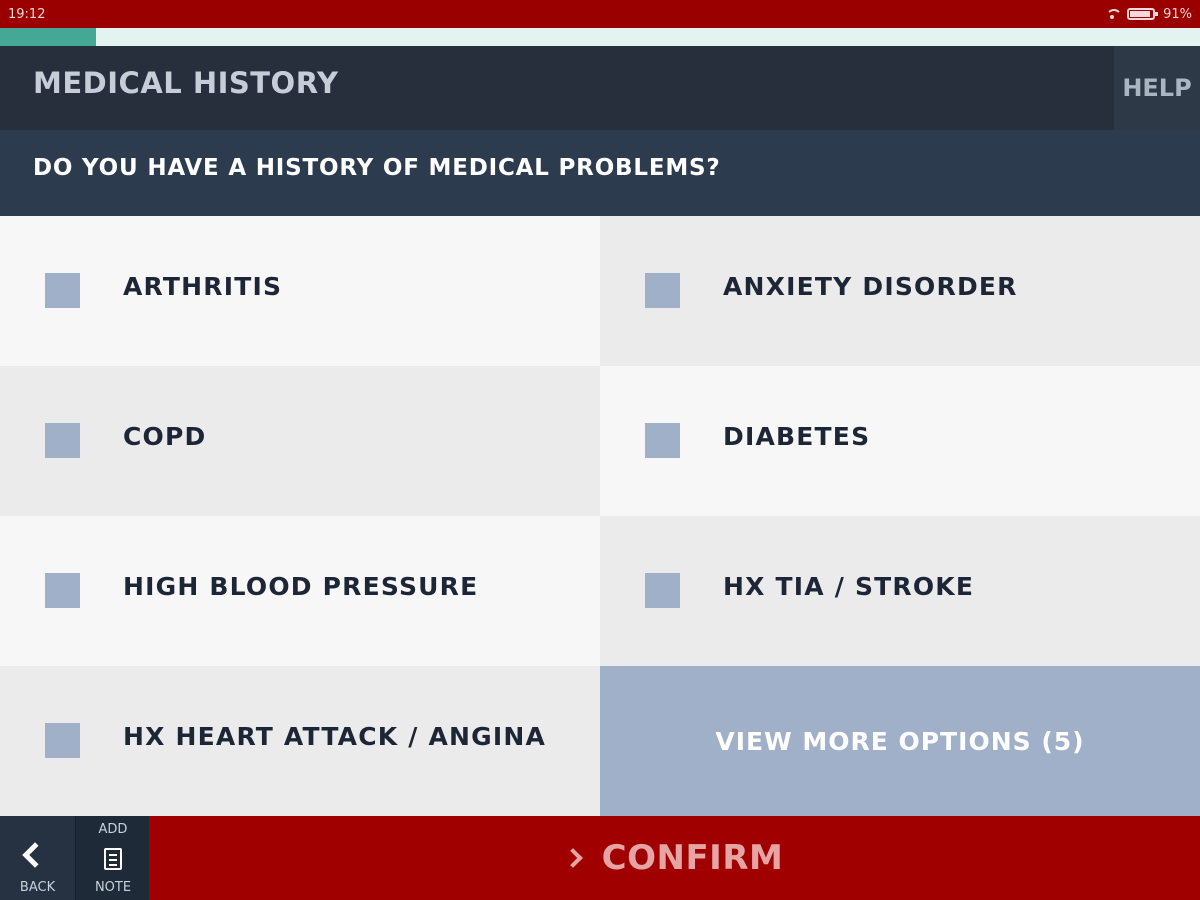 This screenshot has height=900, width=1200. Describe the element at coordinates (1157, 88) in the screenshot. I see `help-button: HELP` at that location.